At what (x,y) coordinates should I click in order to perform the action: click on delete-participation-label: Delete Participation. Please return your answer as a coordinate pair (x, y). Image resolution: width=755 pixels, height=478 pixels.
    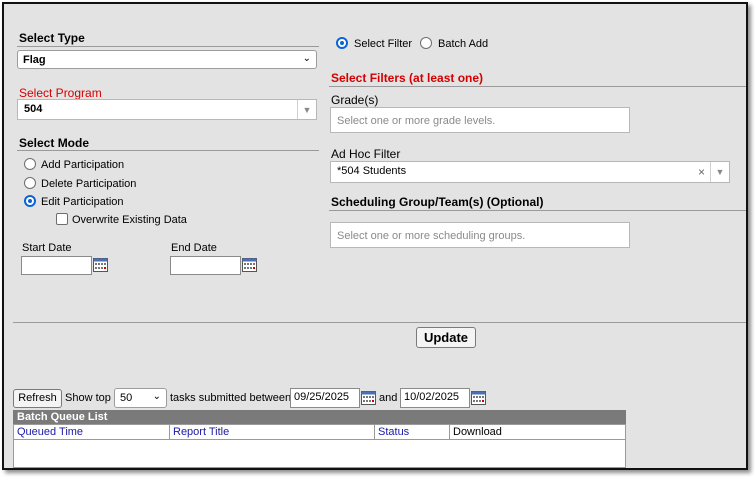
    Looking at the image, I should click on (89, 184).